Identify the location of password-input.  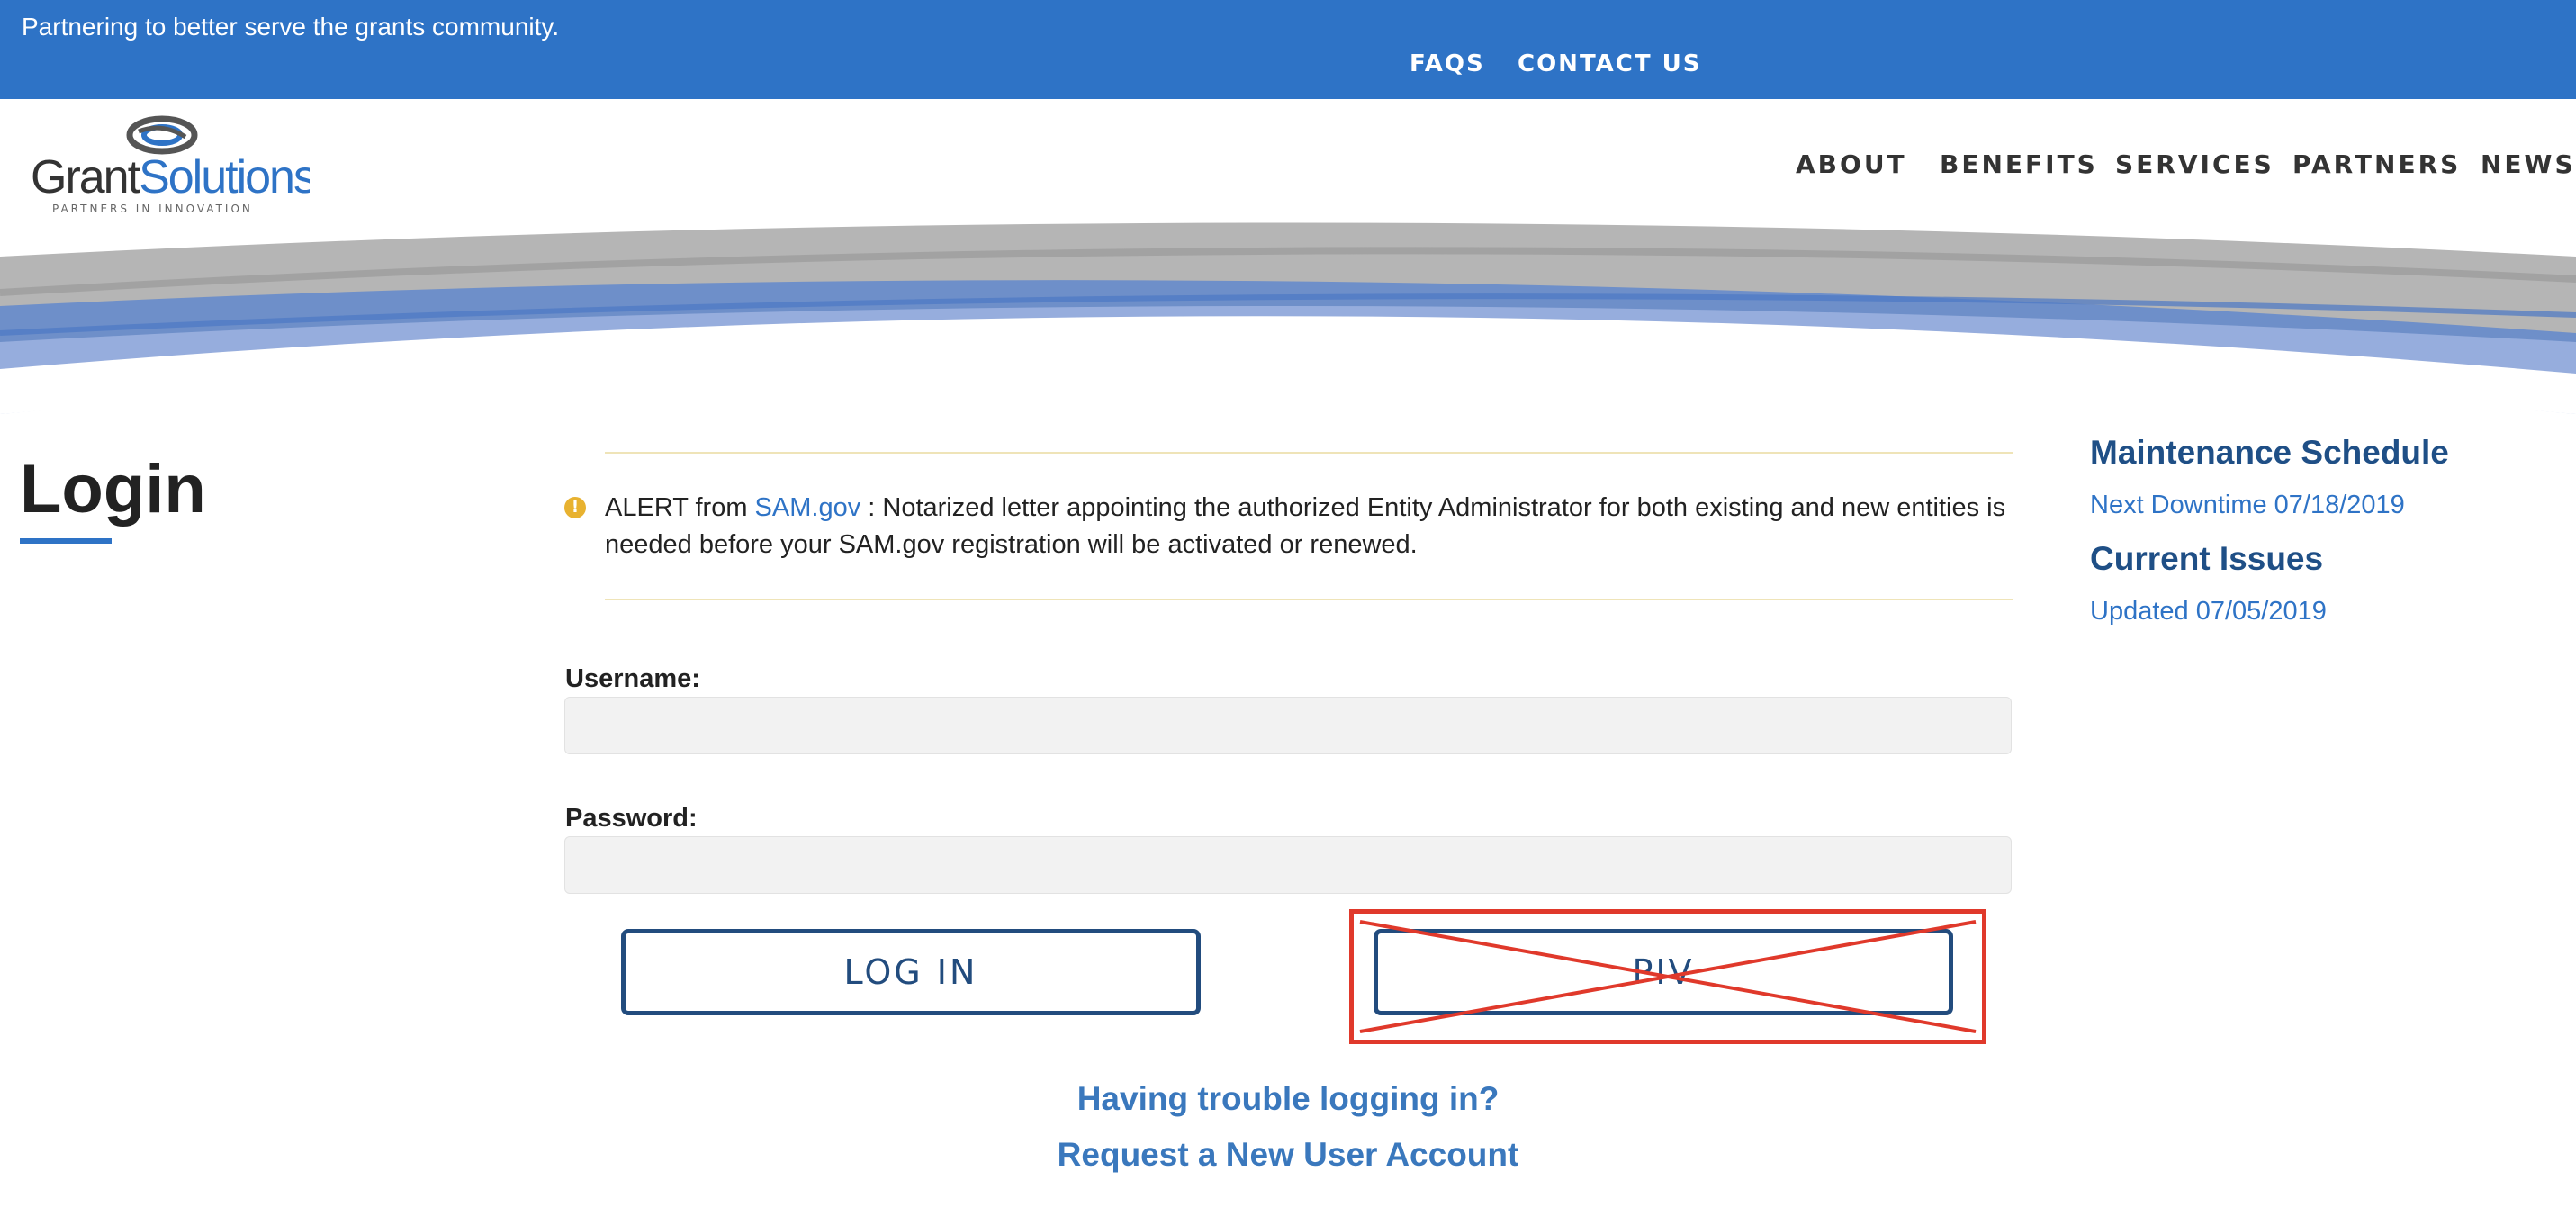
(1288, 865).